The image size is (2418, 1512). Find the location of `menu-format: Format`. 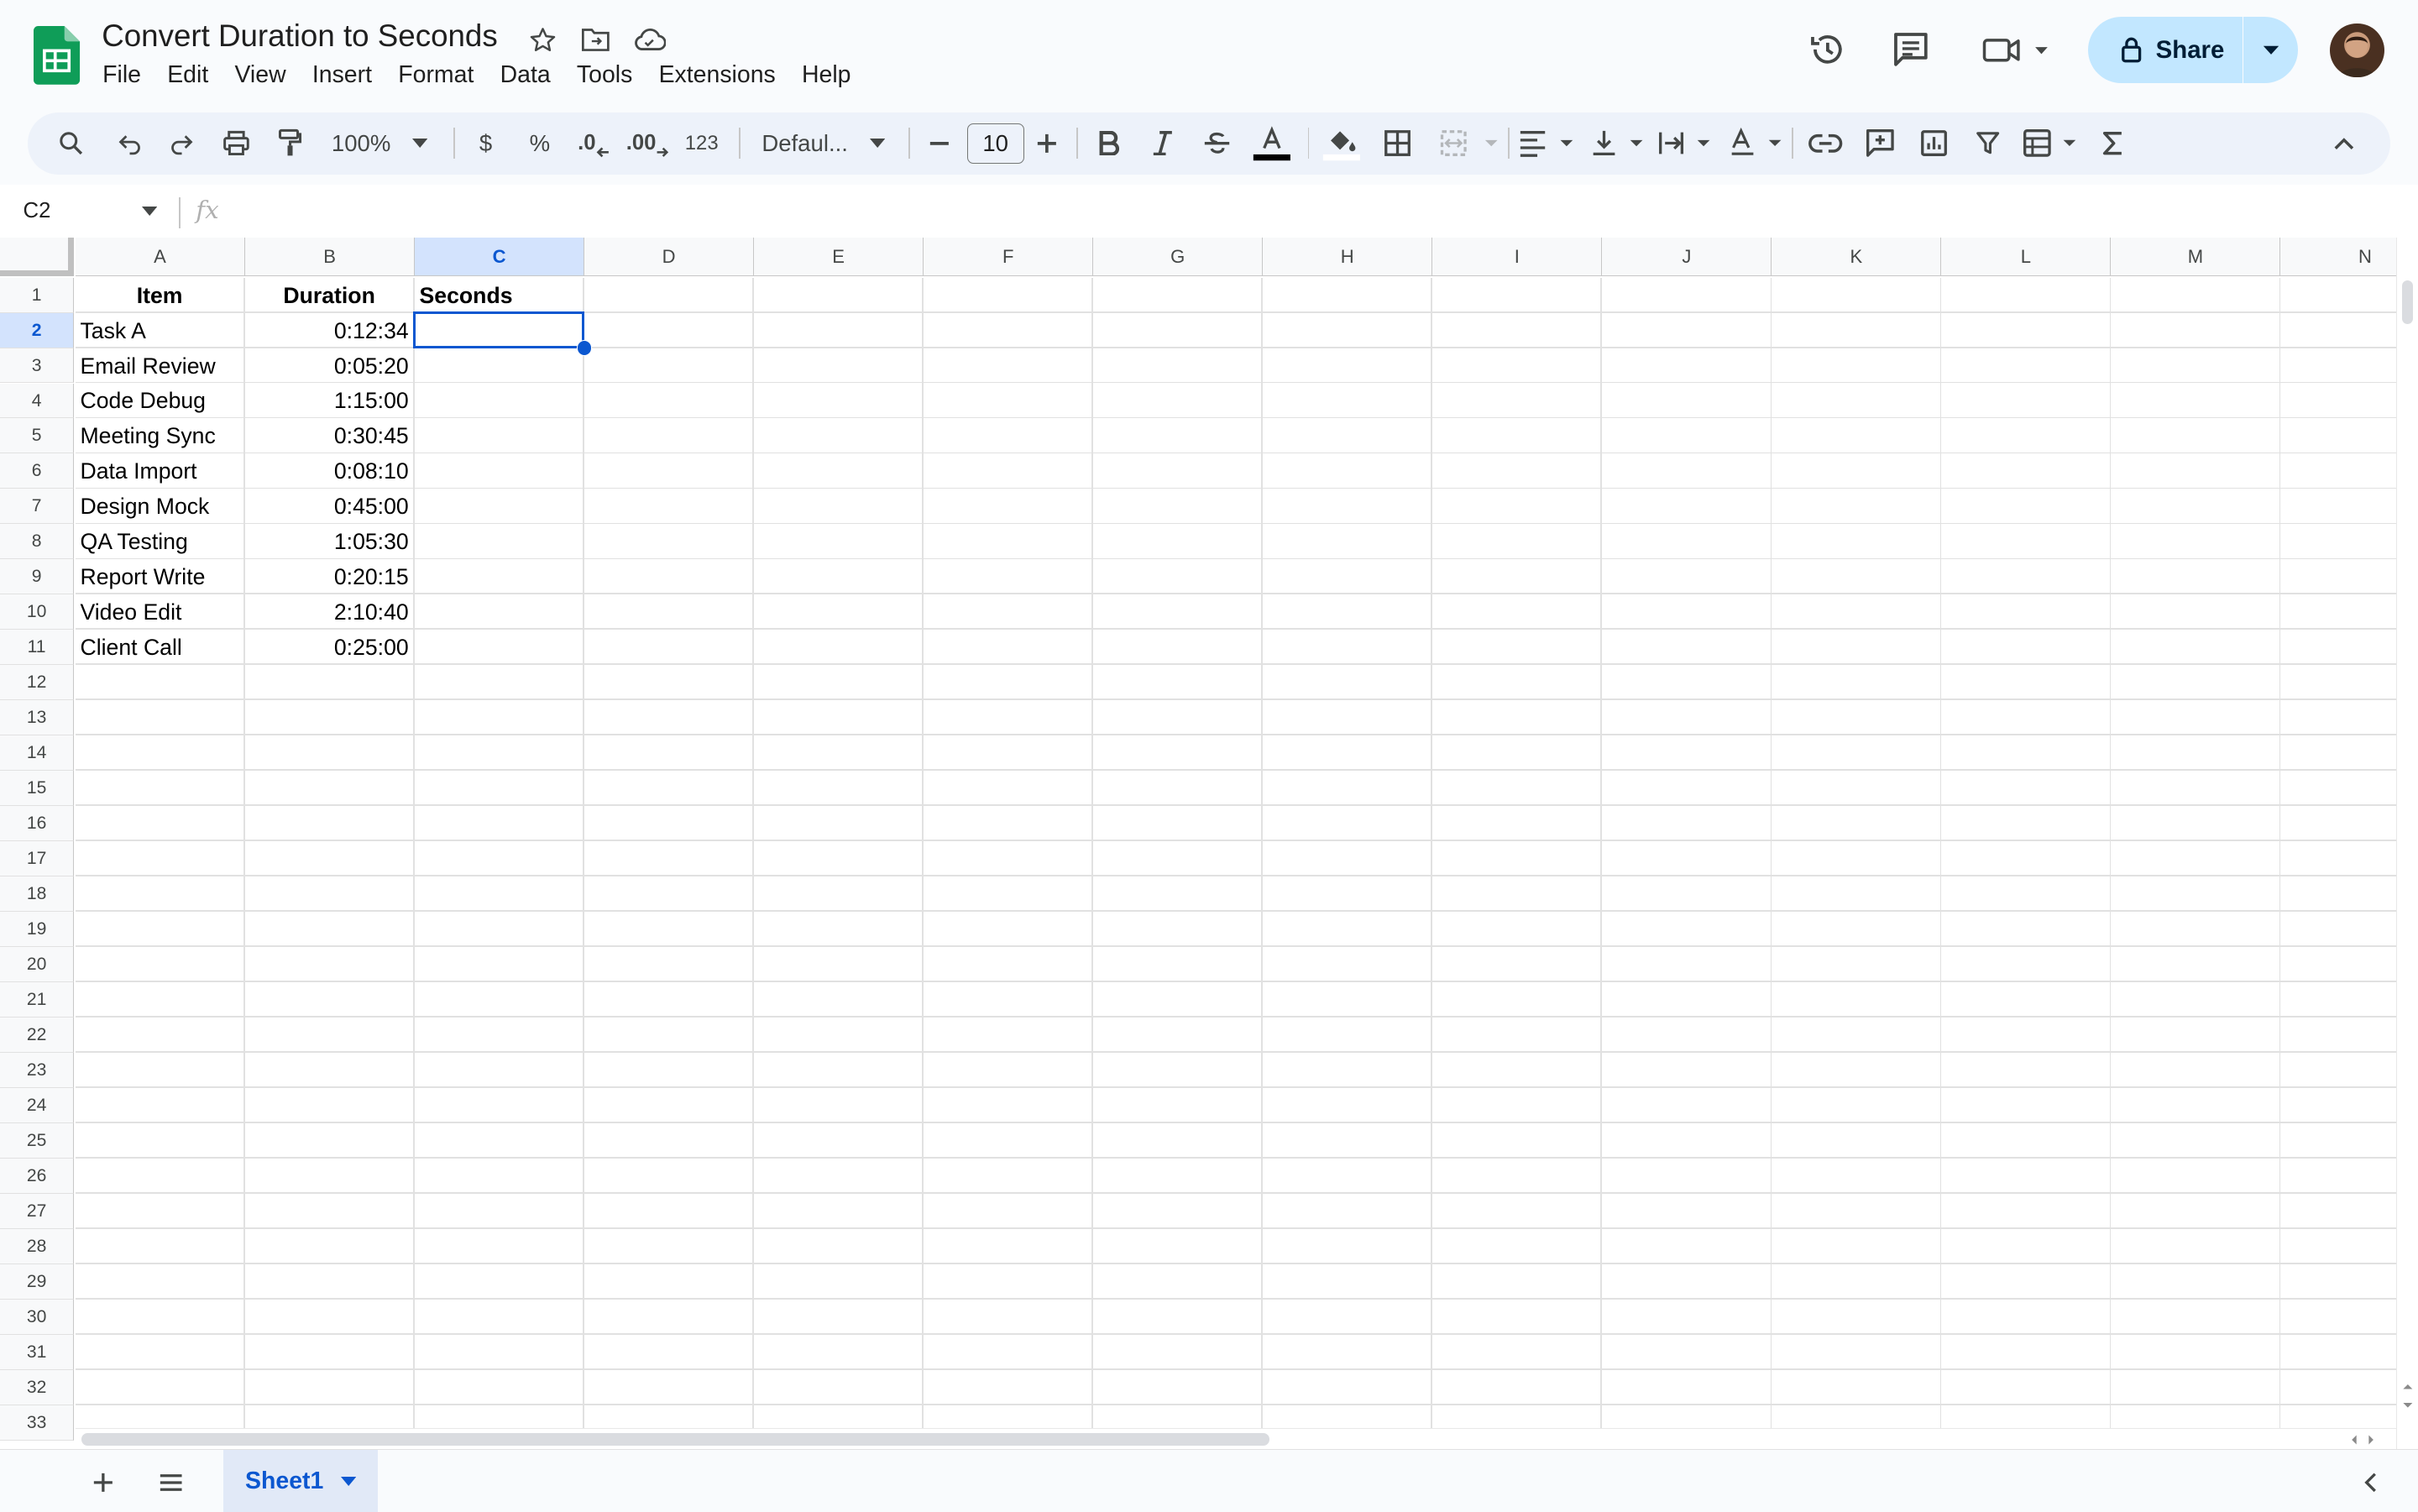

menu-format: Format is located at coordinates (436, 75).